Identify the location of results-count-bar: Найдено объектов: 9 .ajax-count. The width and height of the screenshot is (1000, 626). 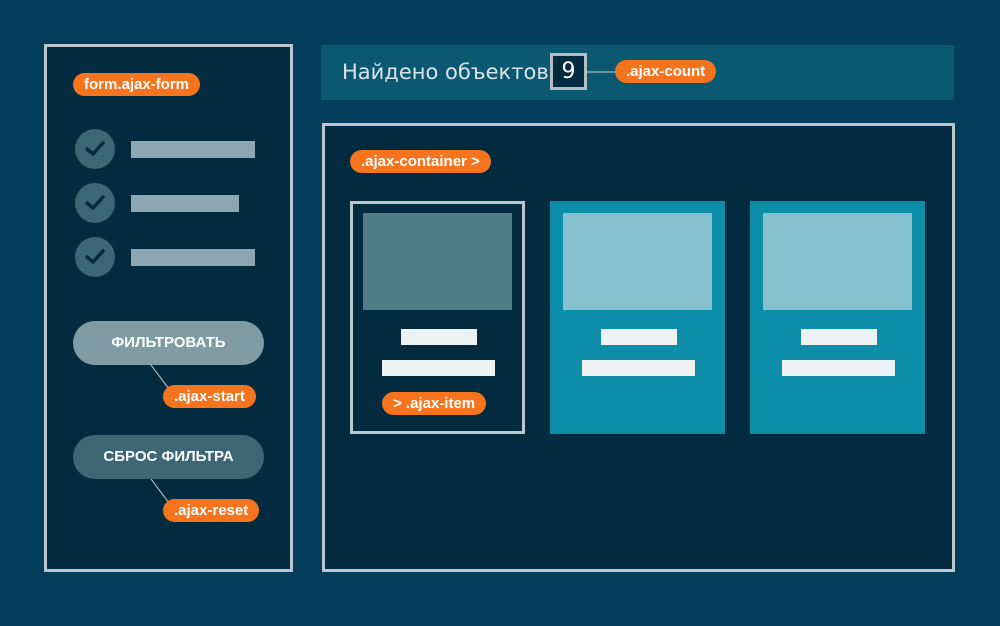
(637, 72).